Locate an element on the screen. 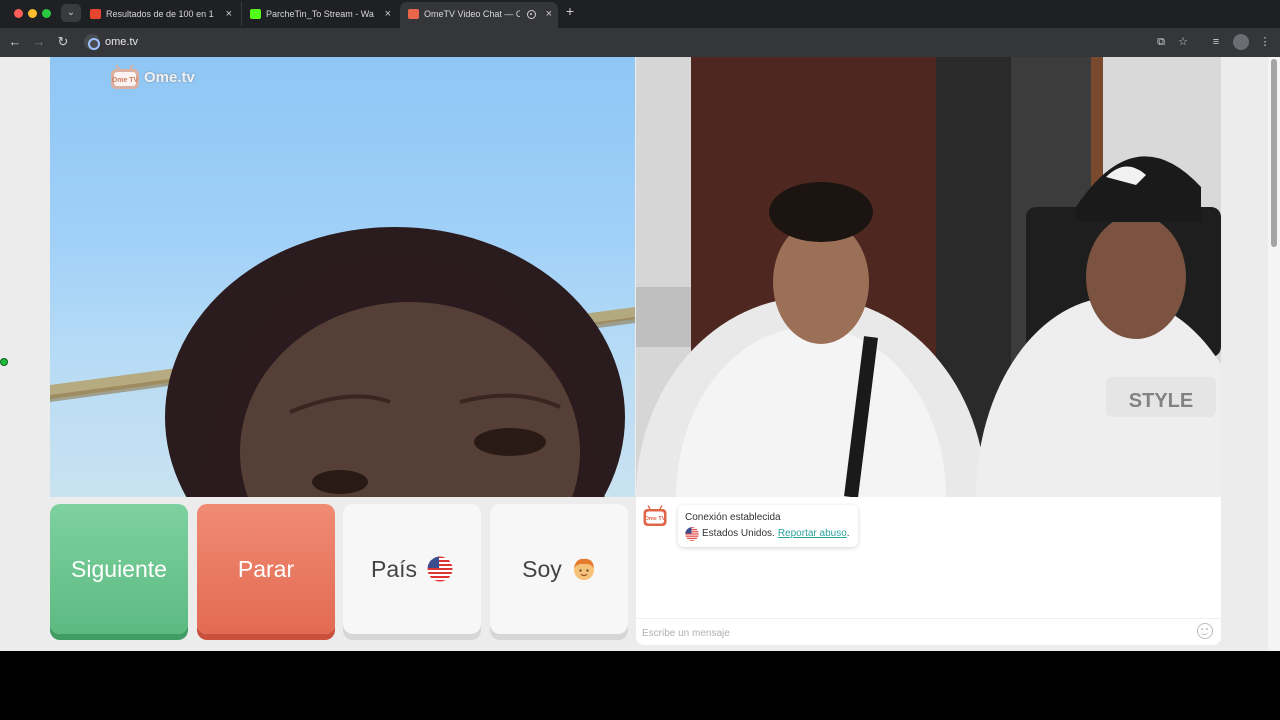 Image resolution: width=1280 pixels, height=720 pixels. report-suffix: . is located at coordinates (848, 533).